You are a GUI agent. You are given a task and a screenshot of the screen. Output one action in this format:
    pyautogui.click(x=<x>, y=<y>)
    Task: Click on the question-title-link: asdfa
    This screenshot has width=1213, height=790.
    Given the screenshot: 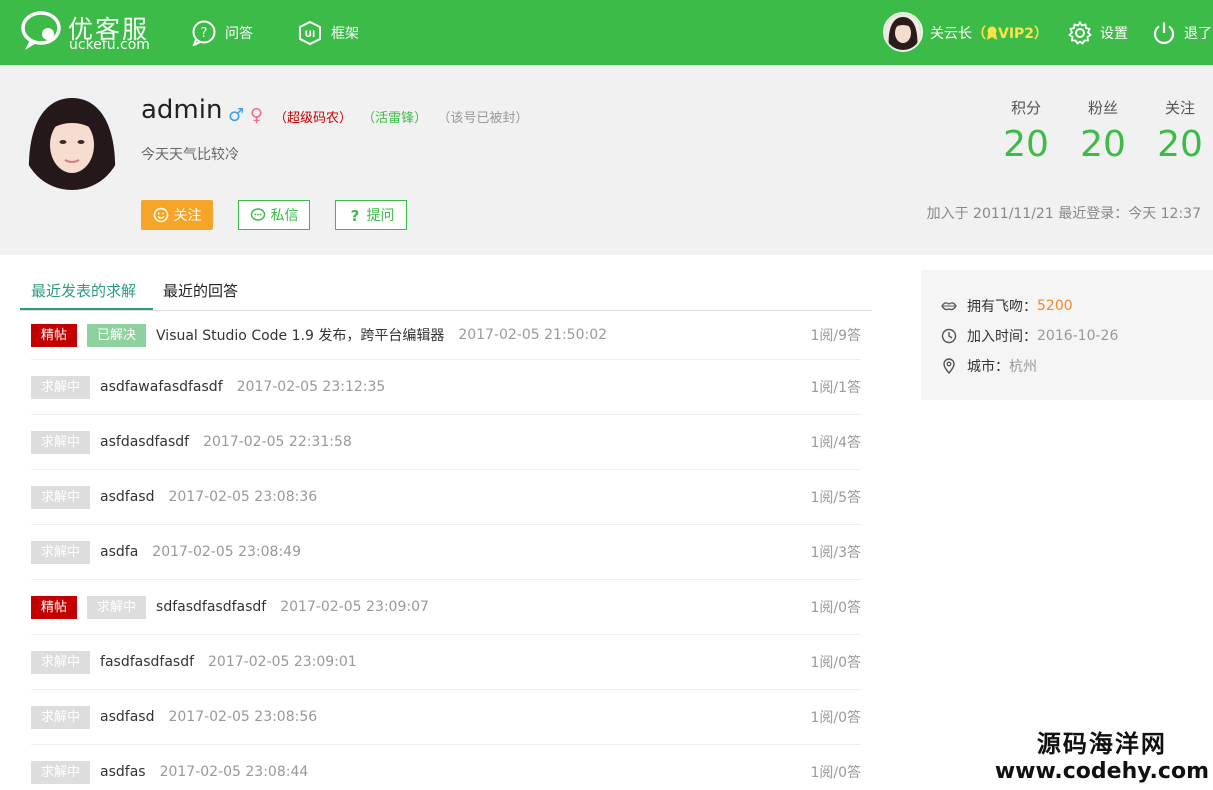 What is the action you would take?
    pyautogui.click(x=119, y=552)
    